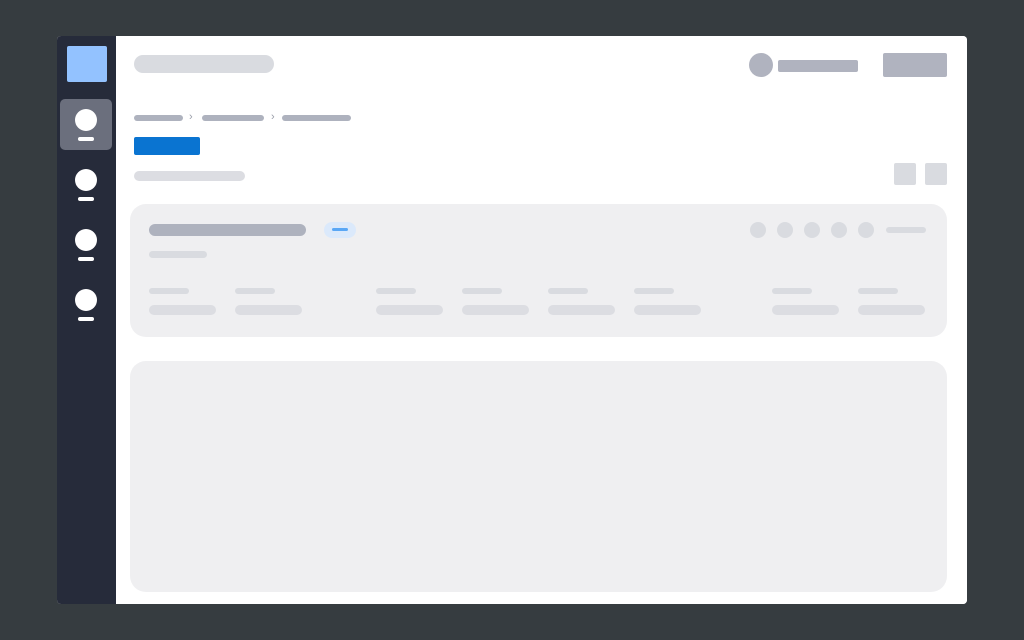  Describe the element at coordinates (915, 65) in the screenshot. I see `header-action-button` at that location.